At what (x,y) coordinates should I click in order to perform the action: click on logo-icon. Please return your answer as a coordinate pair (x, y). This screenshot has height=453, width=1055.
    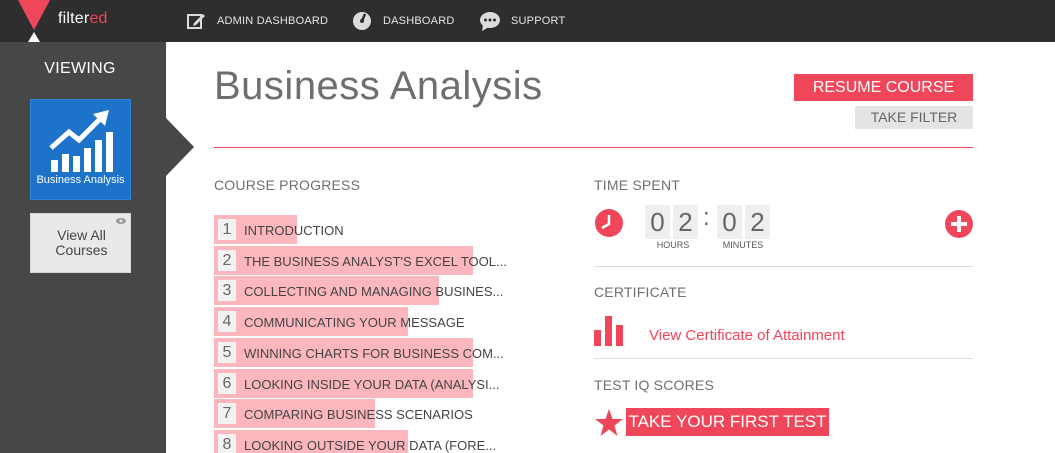
    Looking at the image, I should click on (34, 21).